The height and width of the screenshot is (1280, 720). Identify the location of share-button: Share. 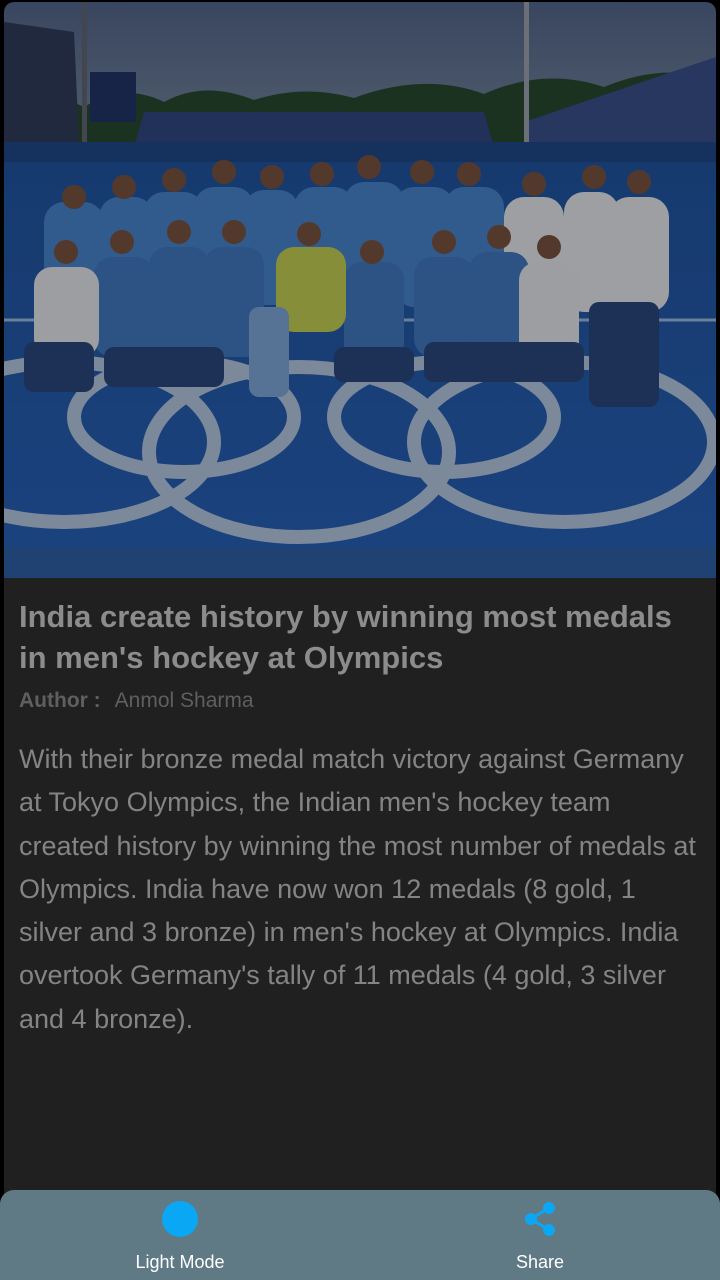
(540, 1235).